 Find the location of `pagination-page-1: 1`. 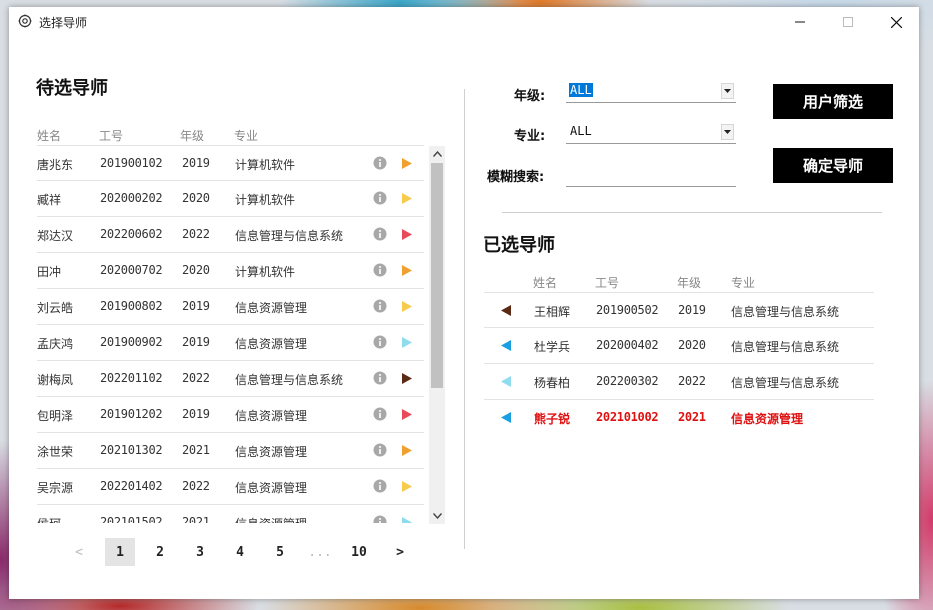

pagination-page-1: 1 is located at coordinates (120, 552).